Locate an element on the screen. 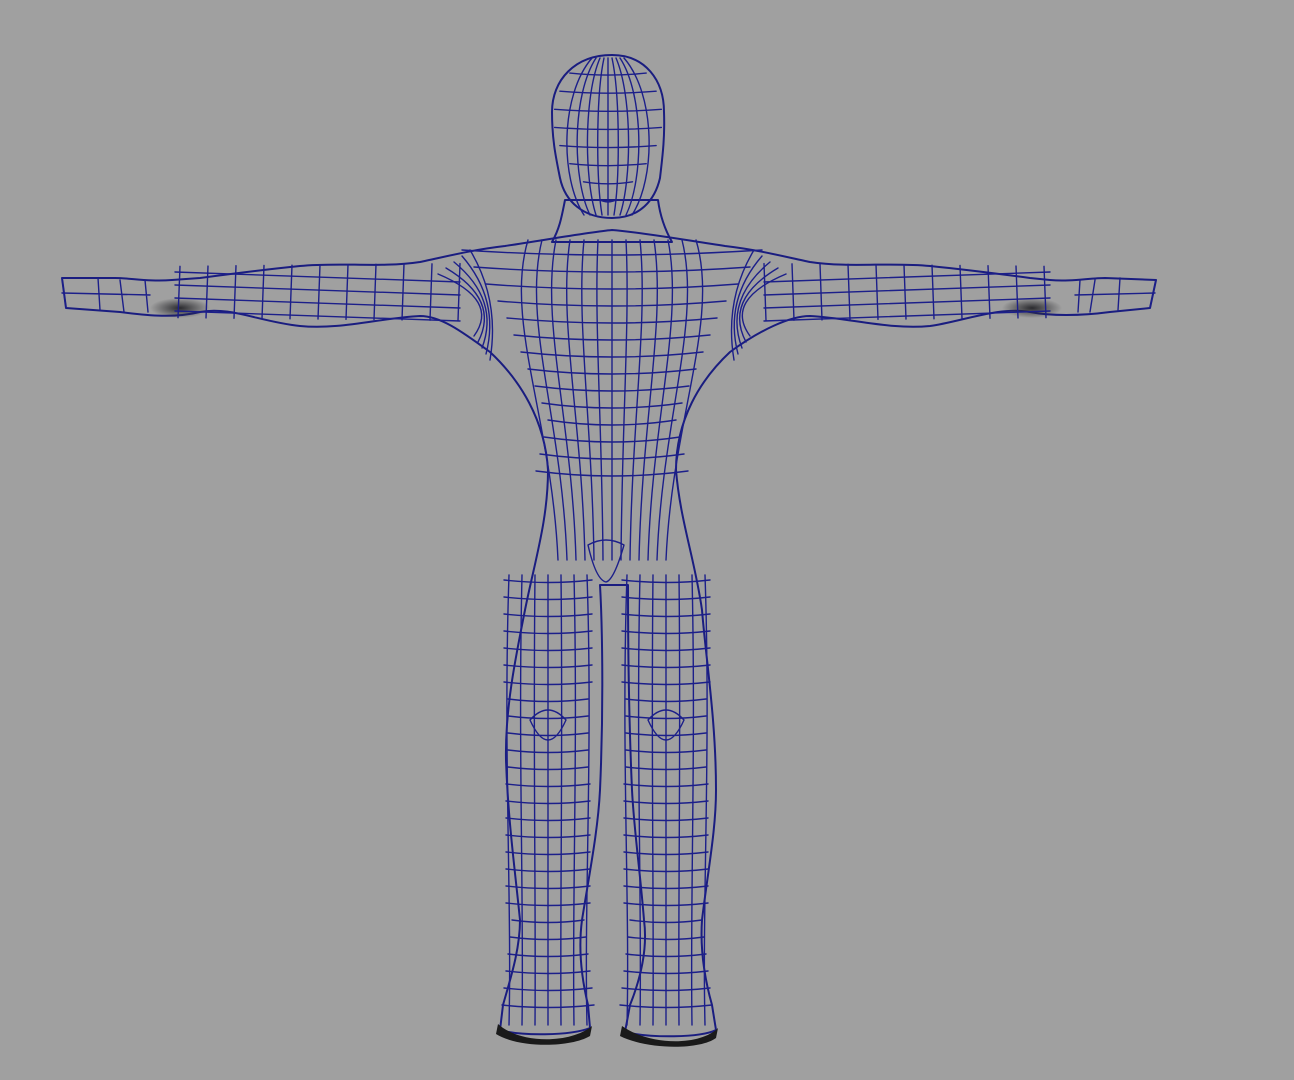  hand-fingers-wire is located at coordinates (609, 295).